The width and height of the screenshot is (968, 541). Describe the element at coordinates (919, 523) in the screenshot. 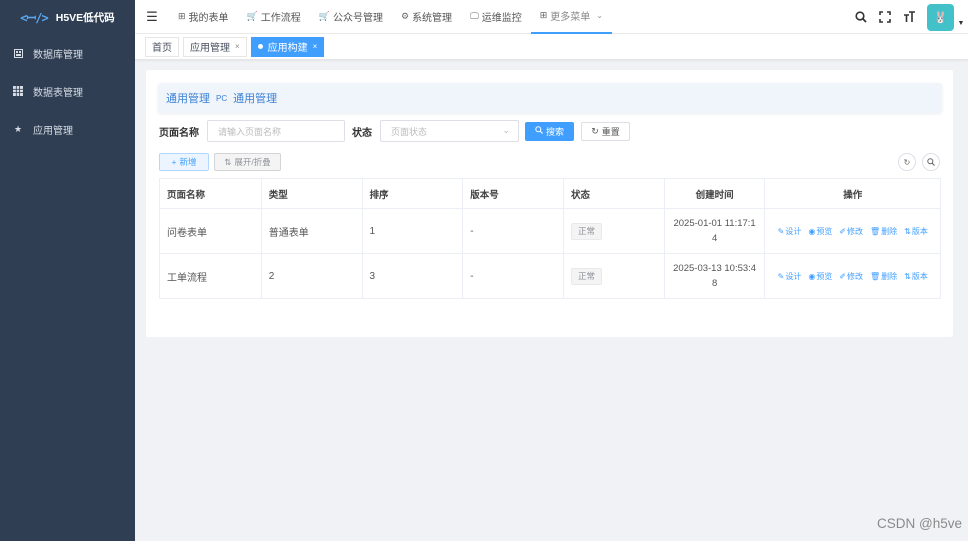

I see `watermark: CSDN @h5ve` at that location.